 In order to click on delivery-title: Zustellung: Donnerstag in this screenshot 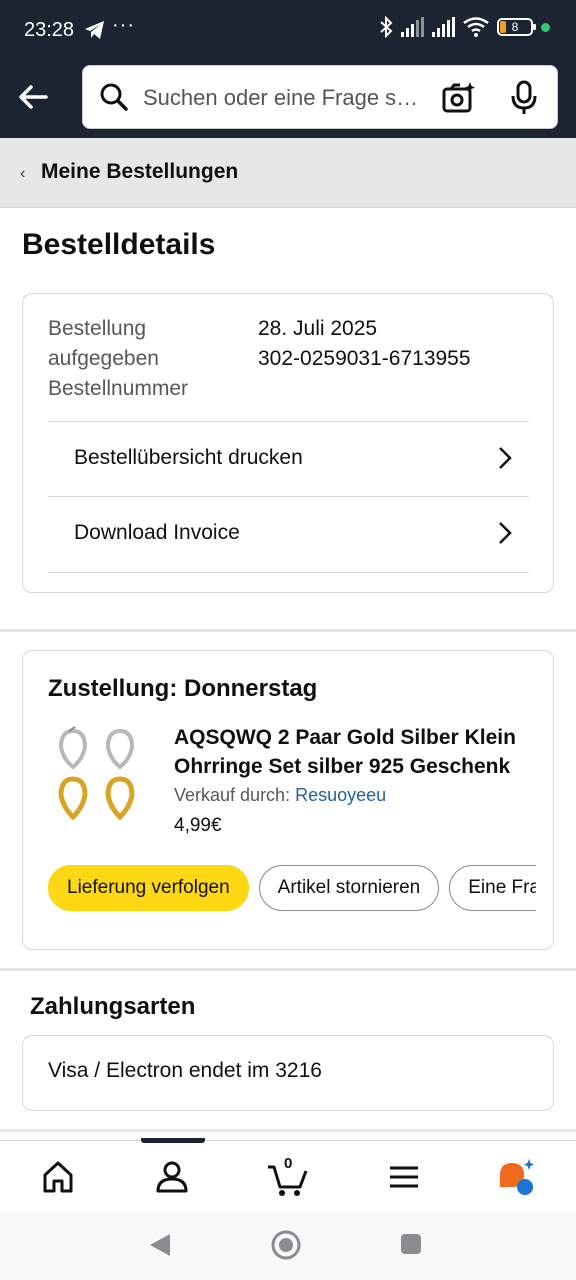, I will do `click(183, 688)`.